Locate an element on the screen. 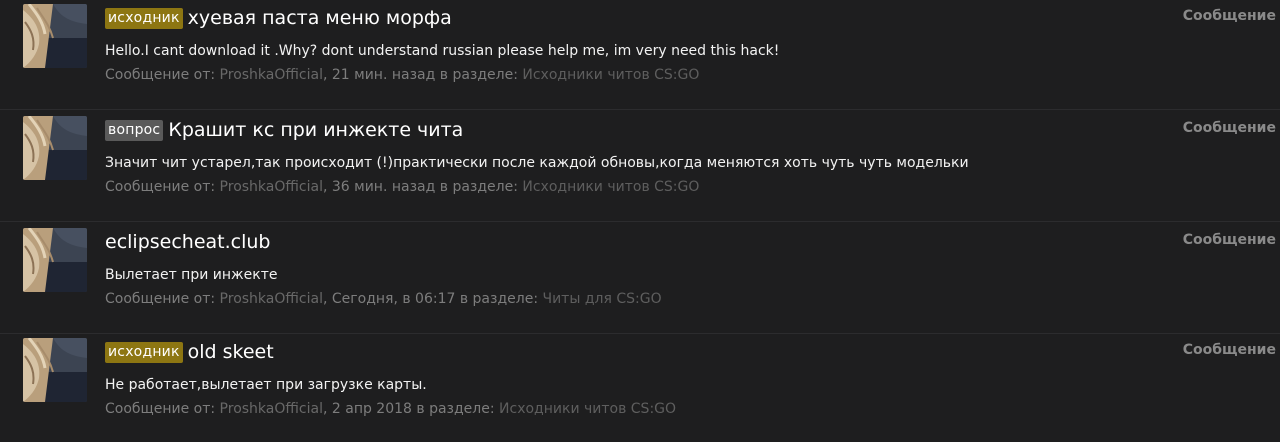 This screenshot has height=442, width=1280. forum-link: Читы для CS:GO is located at coordinates (601, 299).